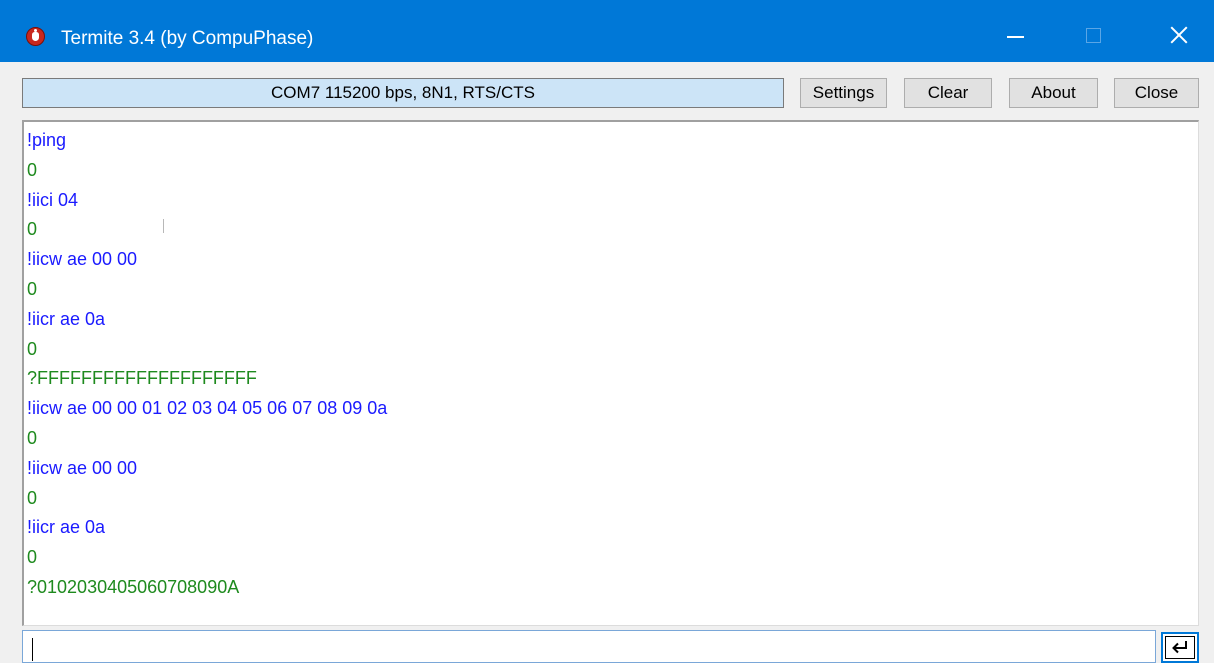  What do you see at coordinates (35, 36) in the screenshot?
I see `termite-bug-icon` at bounding box center [35, 36].